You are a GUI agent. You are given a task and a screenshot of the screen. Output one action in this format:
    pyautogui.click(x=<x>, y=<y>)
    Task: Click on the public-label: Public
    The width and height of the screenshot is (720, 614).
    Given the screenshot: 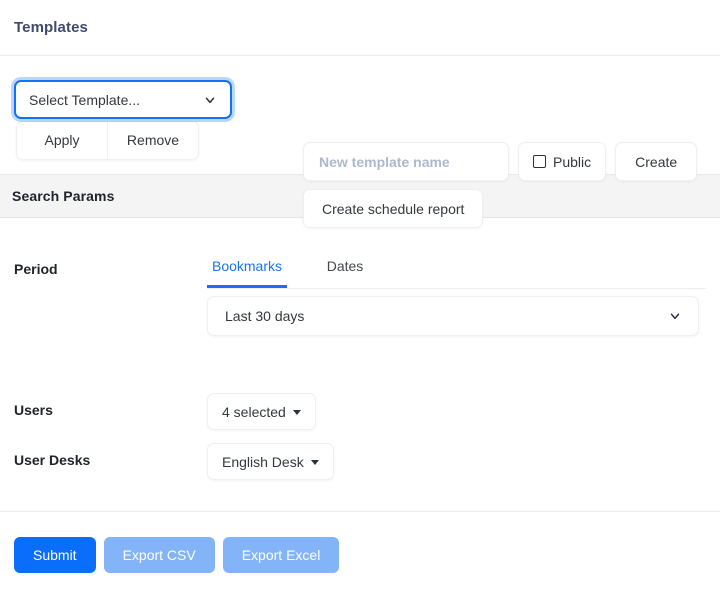 What is the action you would take?
    pyautogui.click(x=572, y=161)
    